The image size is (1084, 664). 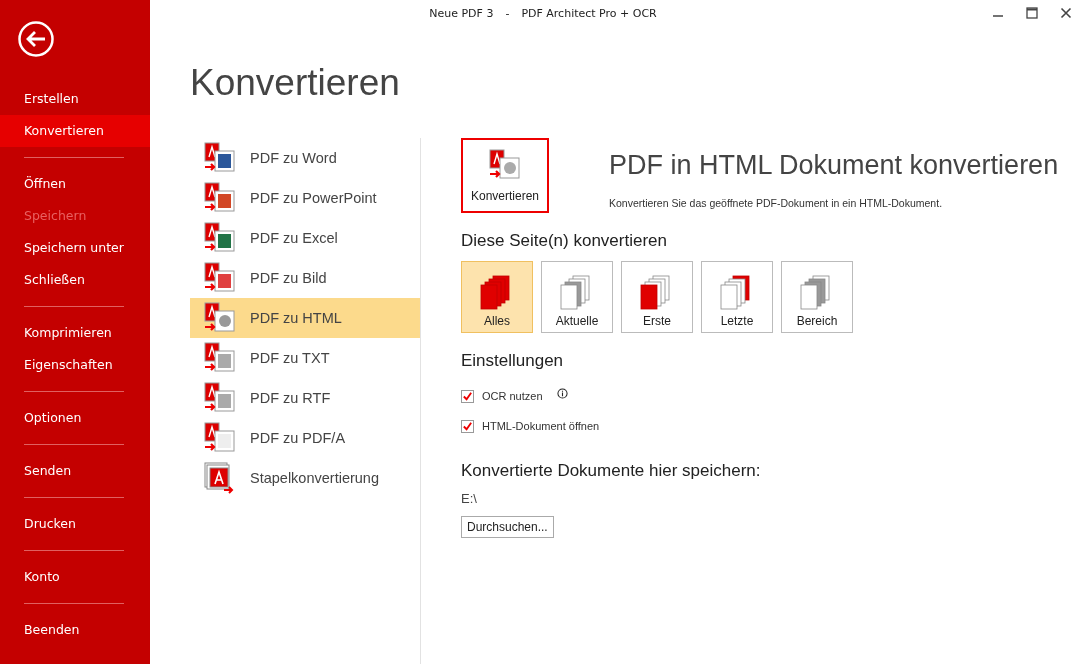 What do you see at coordinates (657, 297) in the screenshot?
I see `page-option-button: Erste` at bounding box center [657, 297].